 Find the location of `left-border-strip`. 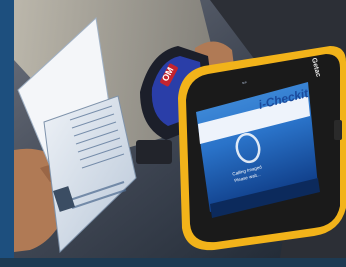

left-border-strip is located at coordinates (7, 133).